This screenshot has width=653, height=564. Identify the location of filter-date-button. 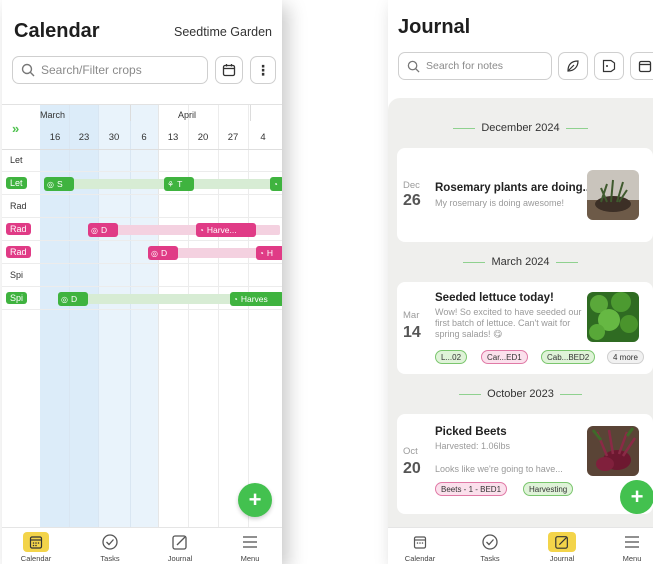
(641, 66).